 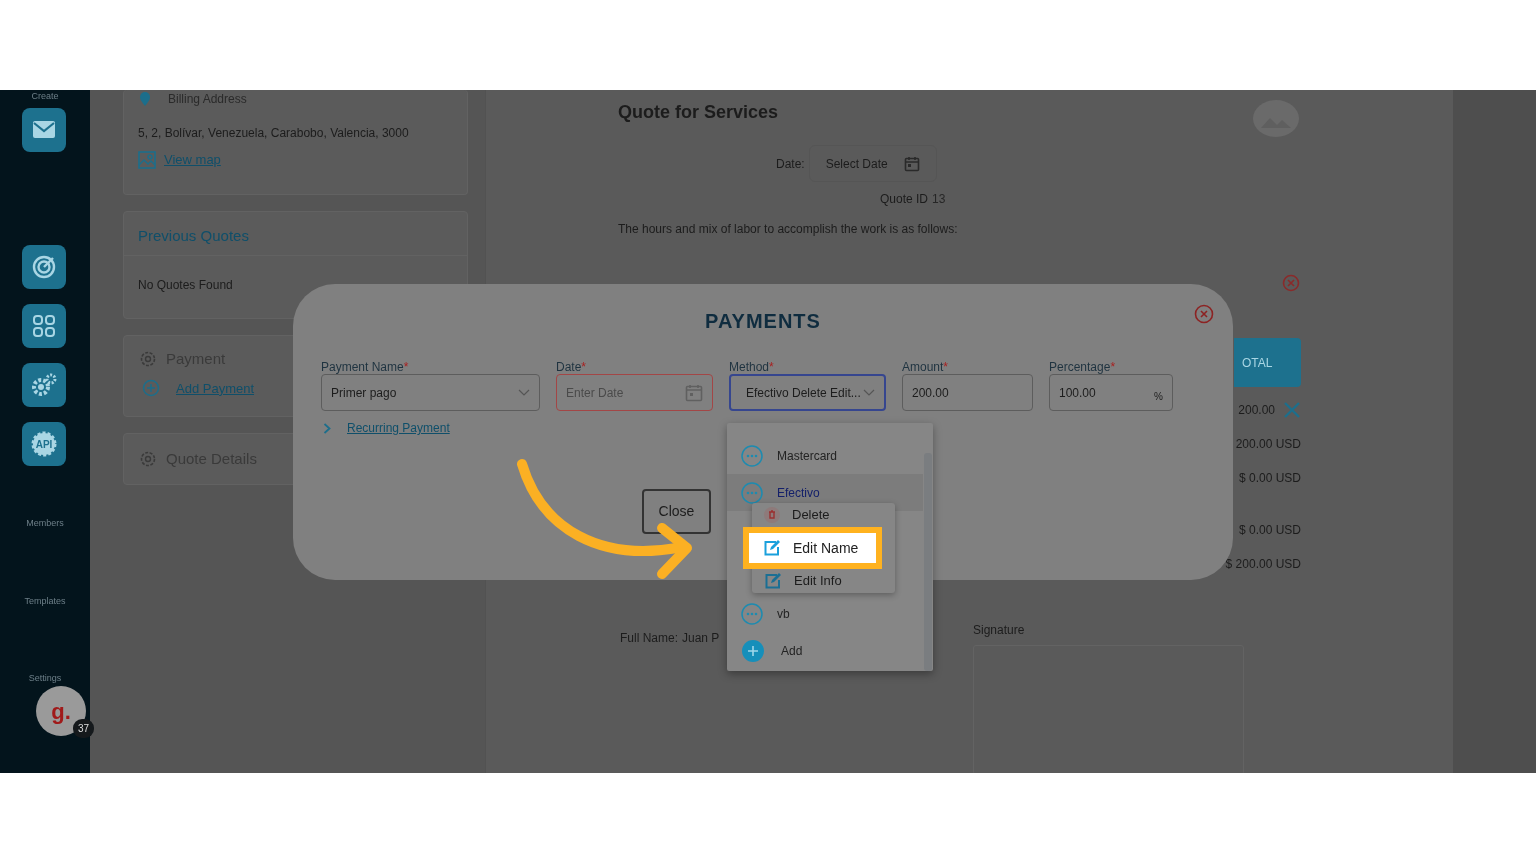 I want to click on sidebar-tile: API, so click(x=44, y=444).